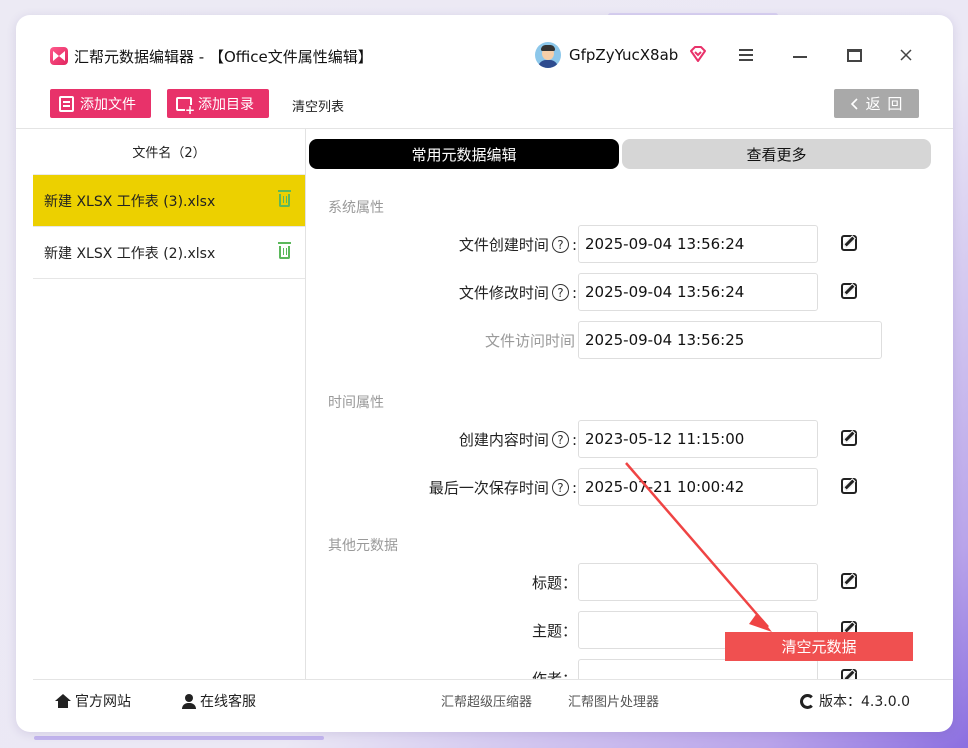  I want to click on field-row-content-created: 创建内容时间 ?:, so click(627, 439).